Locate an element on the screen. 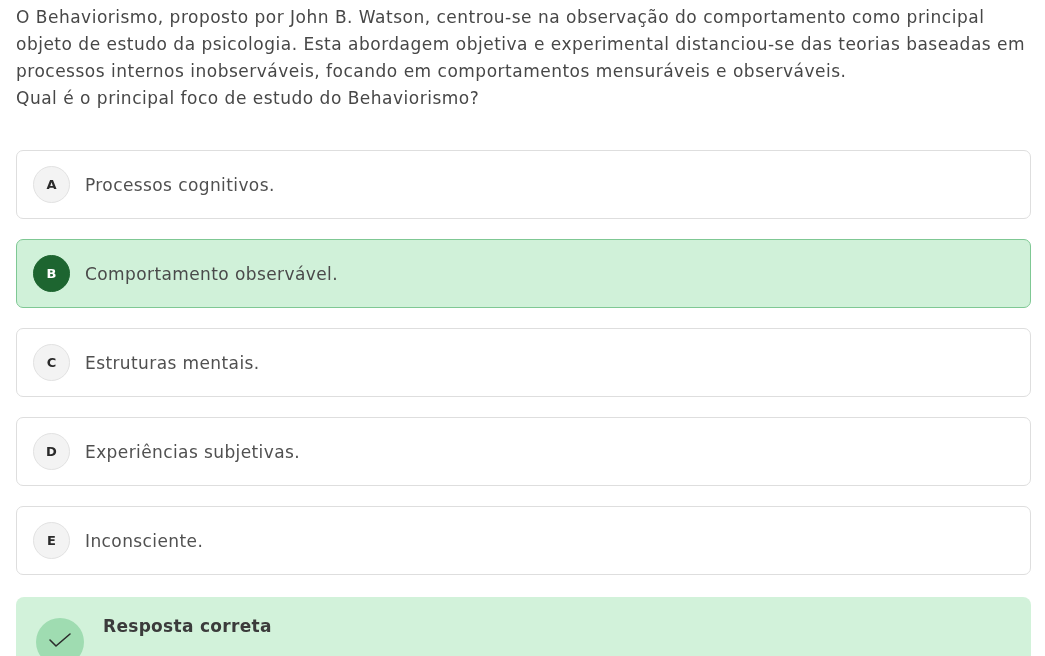 The width and height of the screenshot is (1045, 656). answer-option: C Estruturas mentais. is located at coordinates (523, 362).